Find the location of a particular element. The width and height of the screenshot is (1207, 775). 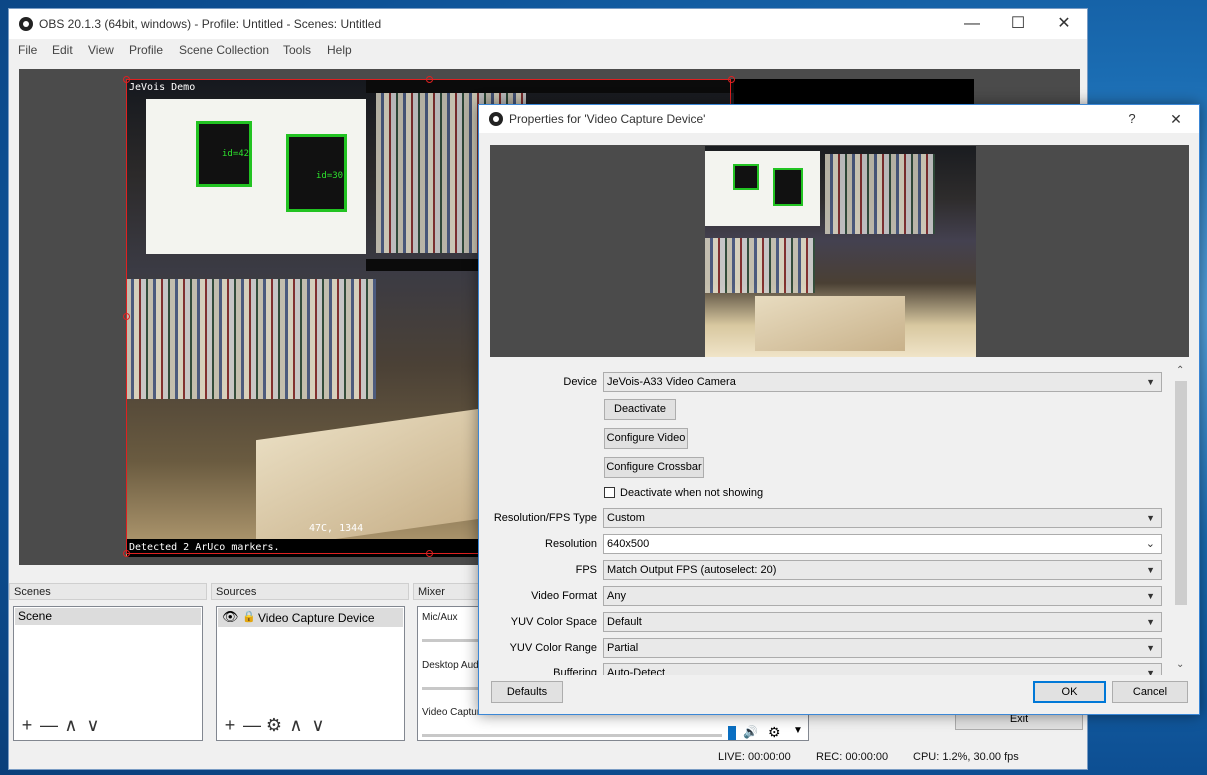

dialog-title: Properties for 'Video Capture Device' is located at coordinates (607, 119).